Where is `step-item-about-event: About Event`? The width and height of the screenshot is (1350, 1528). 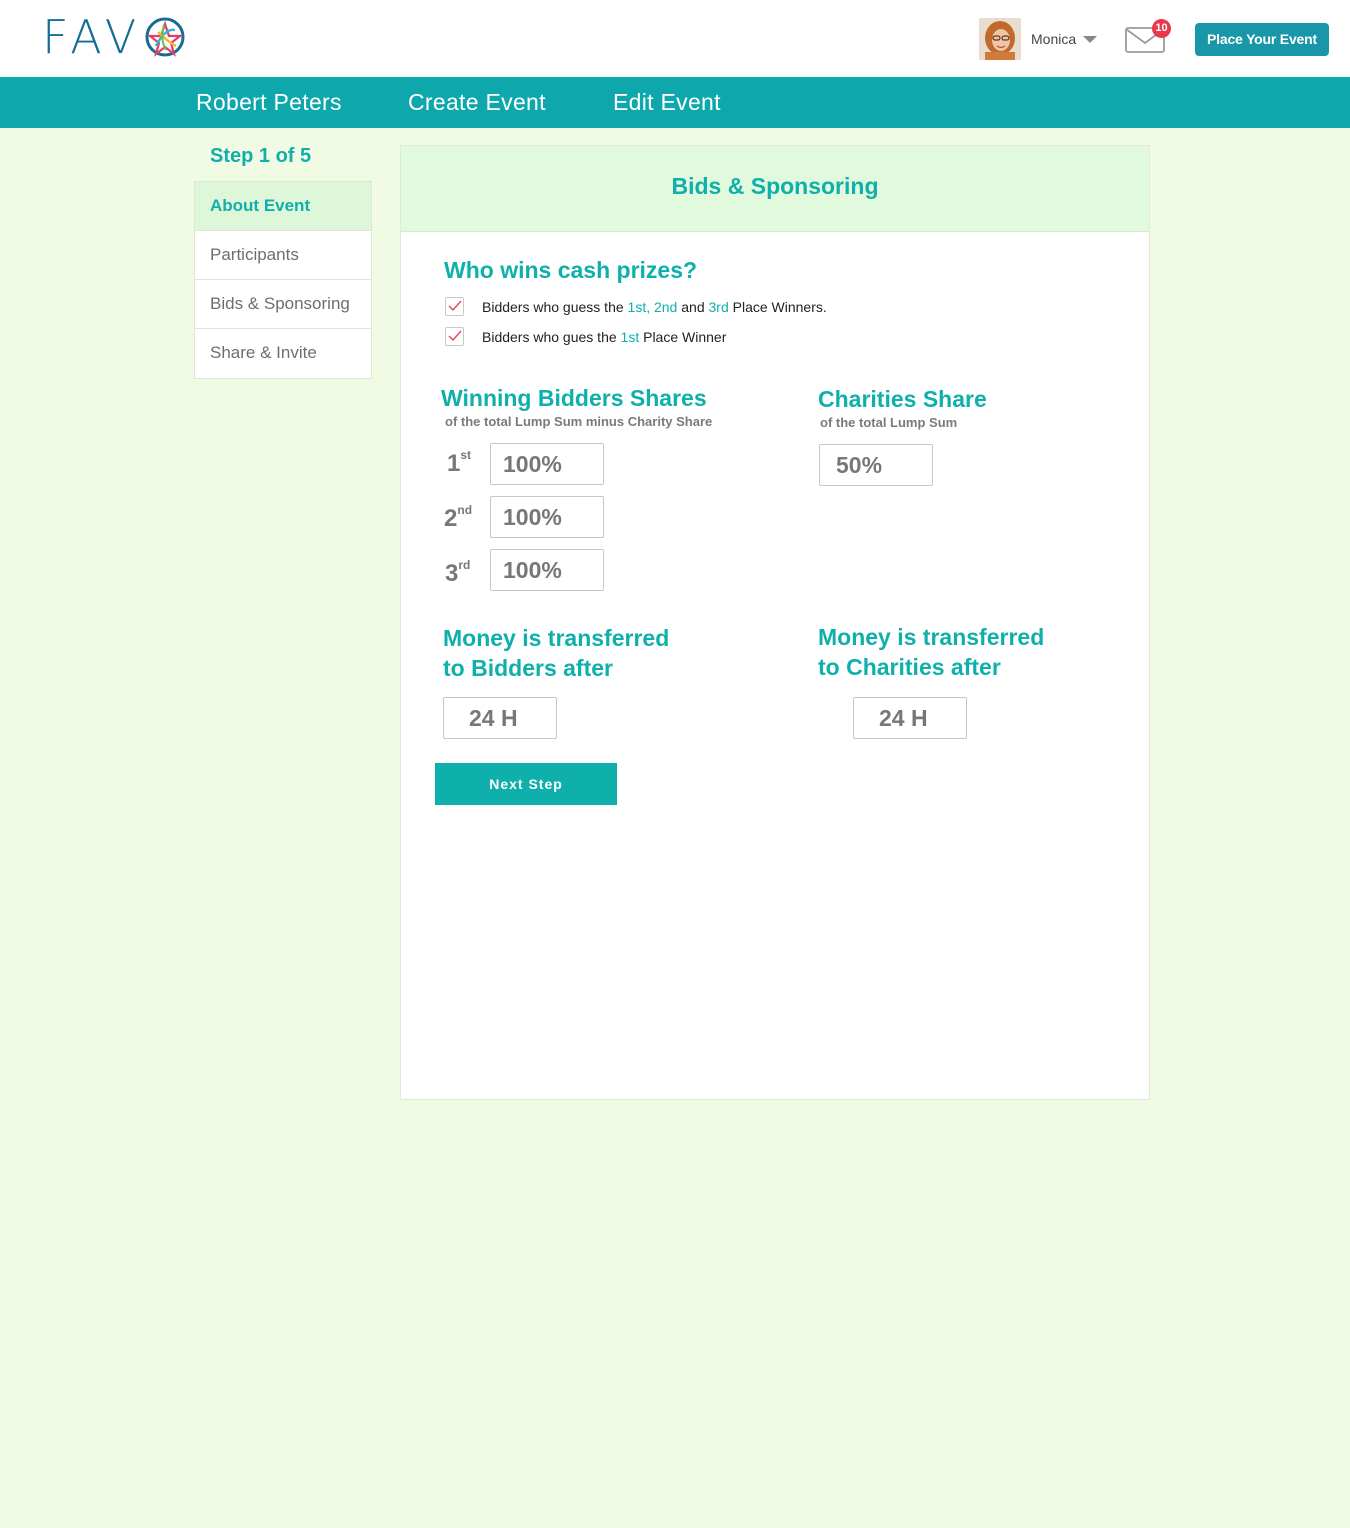
step-item-about-event: About Event is located at coordinates (283, 206).